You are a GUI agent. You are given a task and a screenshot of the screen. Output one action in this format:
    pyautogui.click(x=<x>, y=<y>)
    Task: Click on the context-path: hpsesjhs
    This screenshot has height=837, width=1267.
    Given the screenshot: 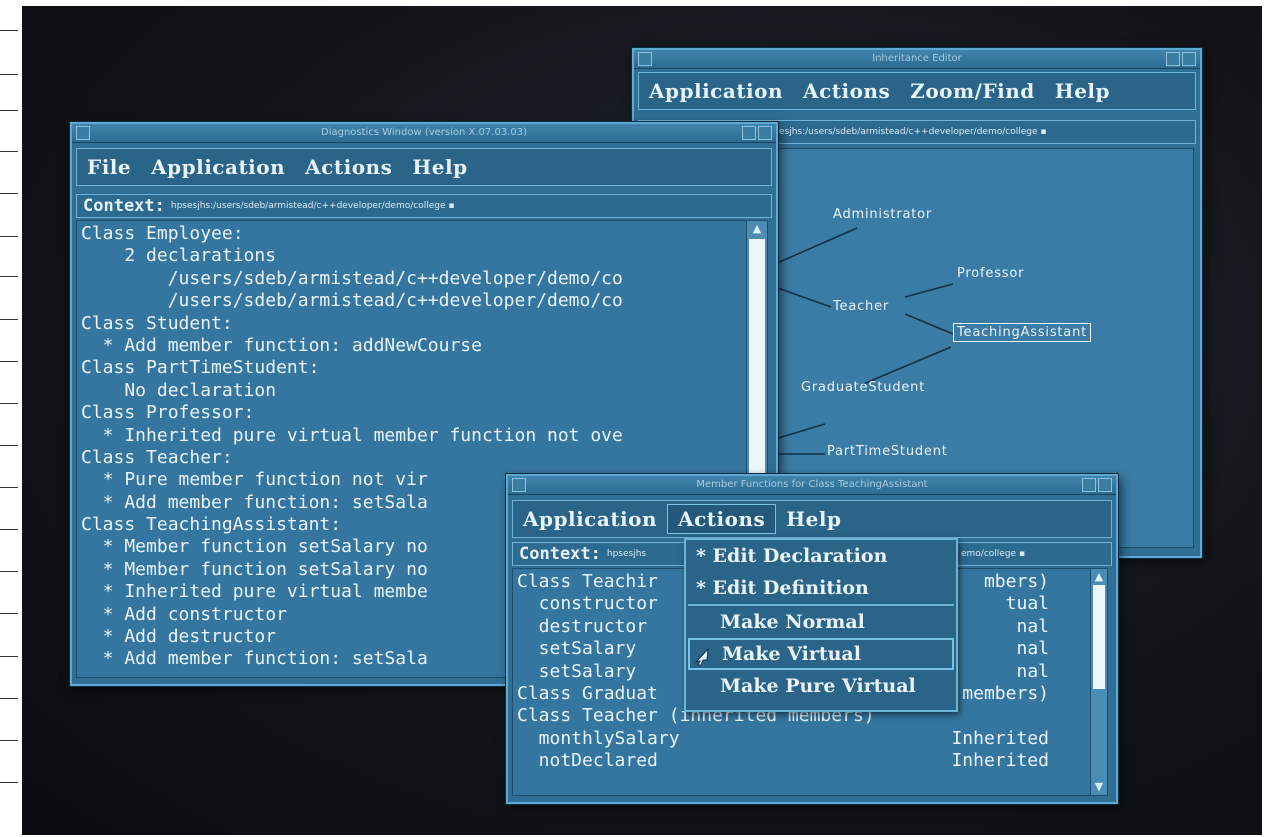 What is the action you would take?
    pyautogui.click(x=626, y=554)
    